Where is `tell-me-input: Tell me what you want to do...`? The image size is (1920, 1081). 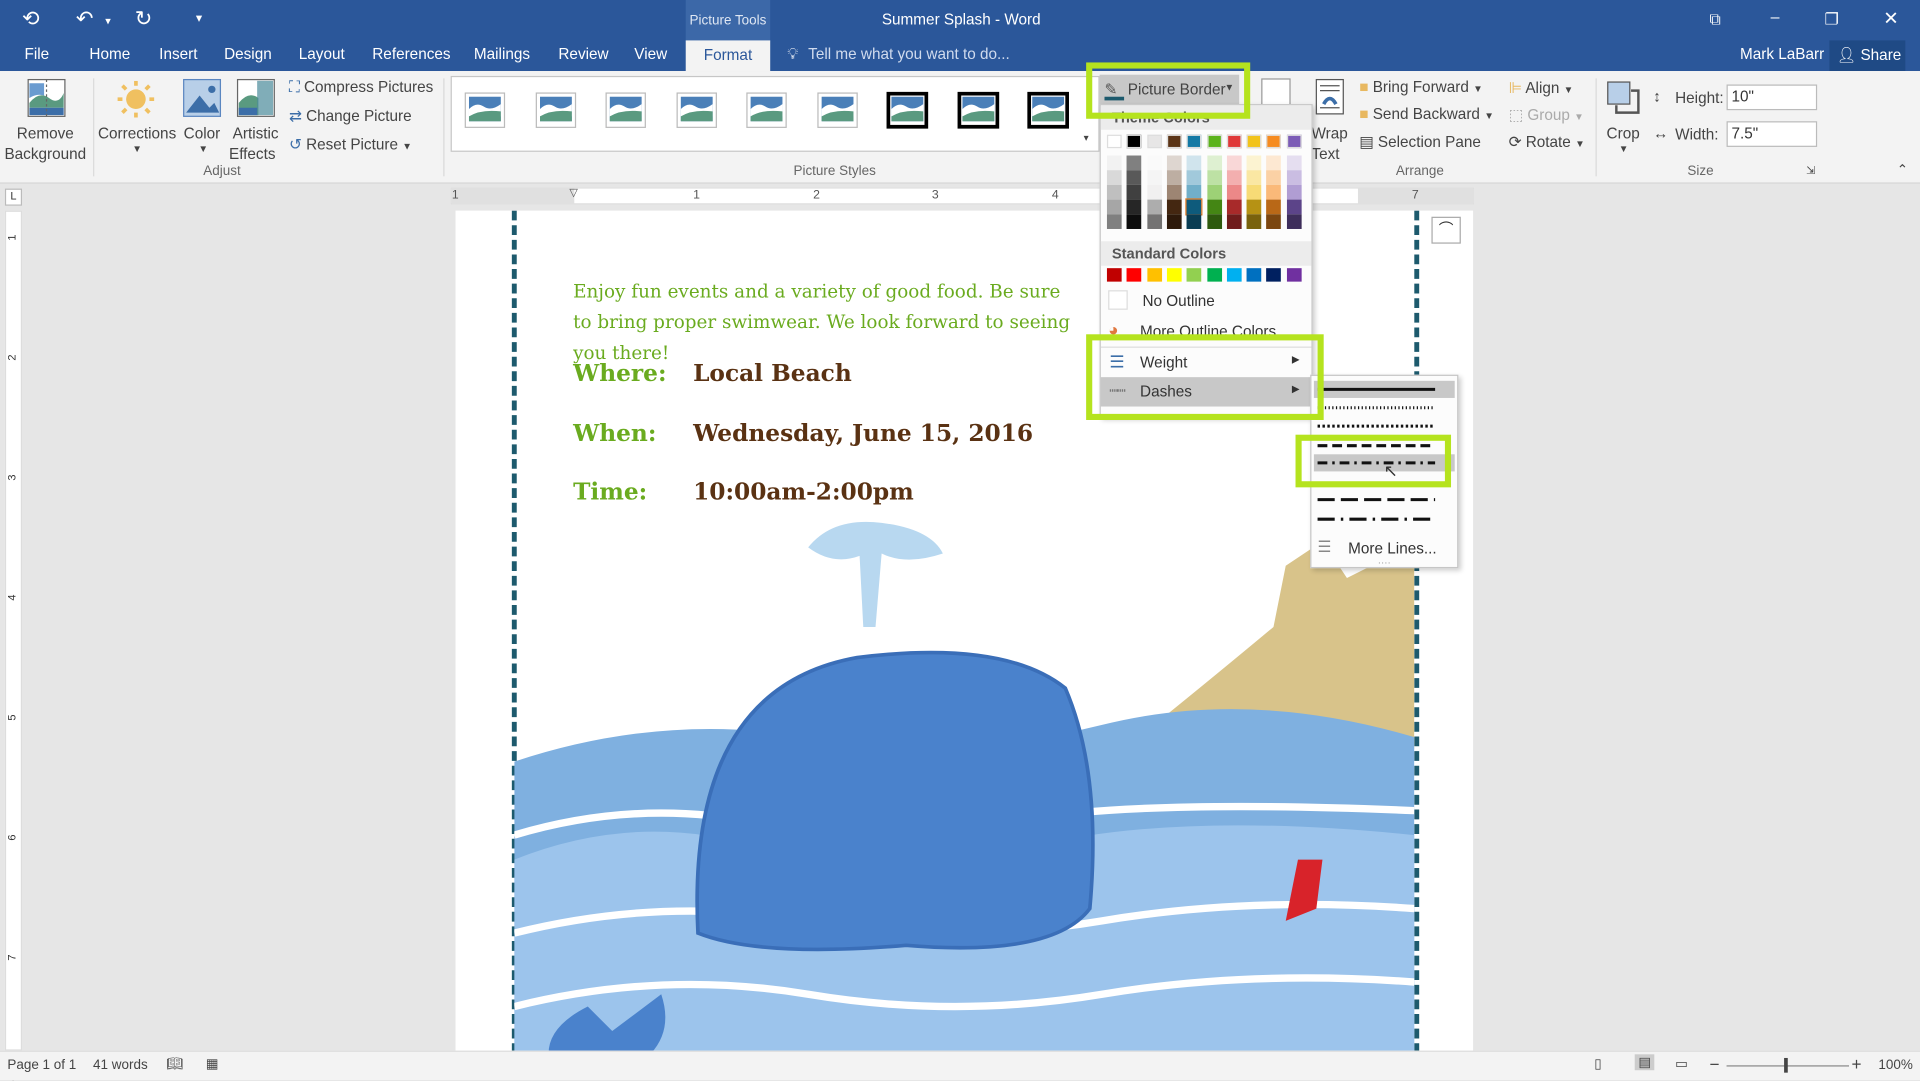 tell-me-input: Tell me what you want to do... is located at coordinates (909, 53).